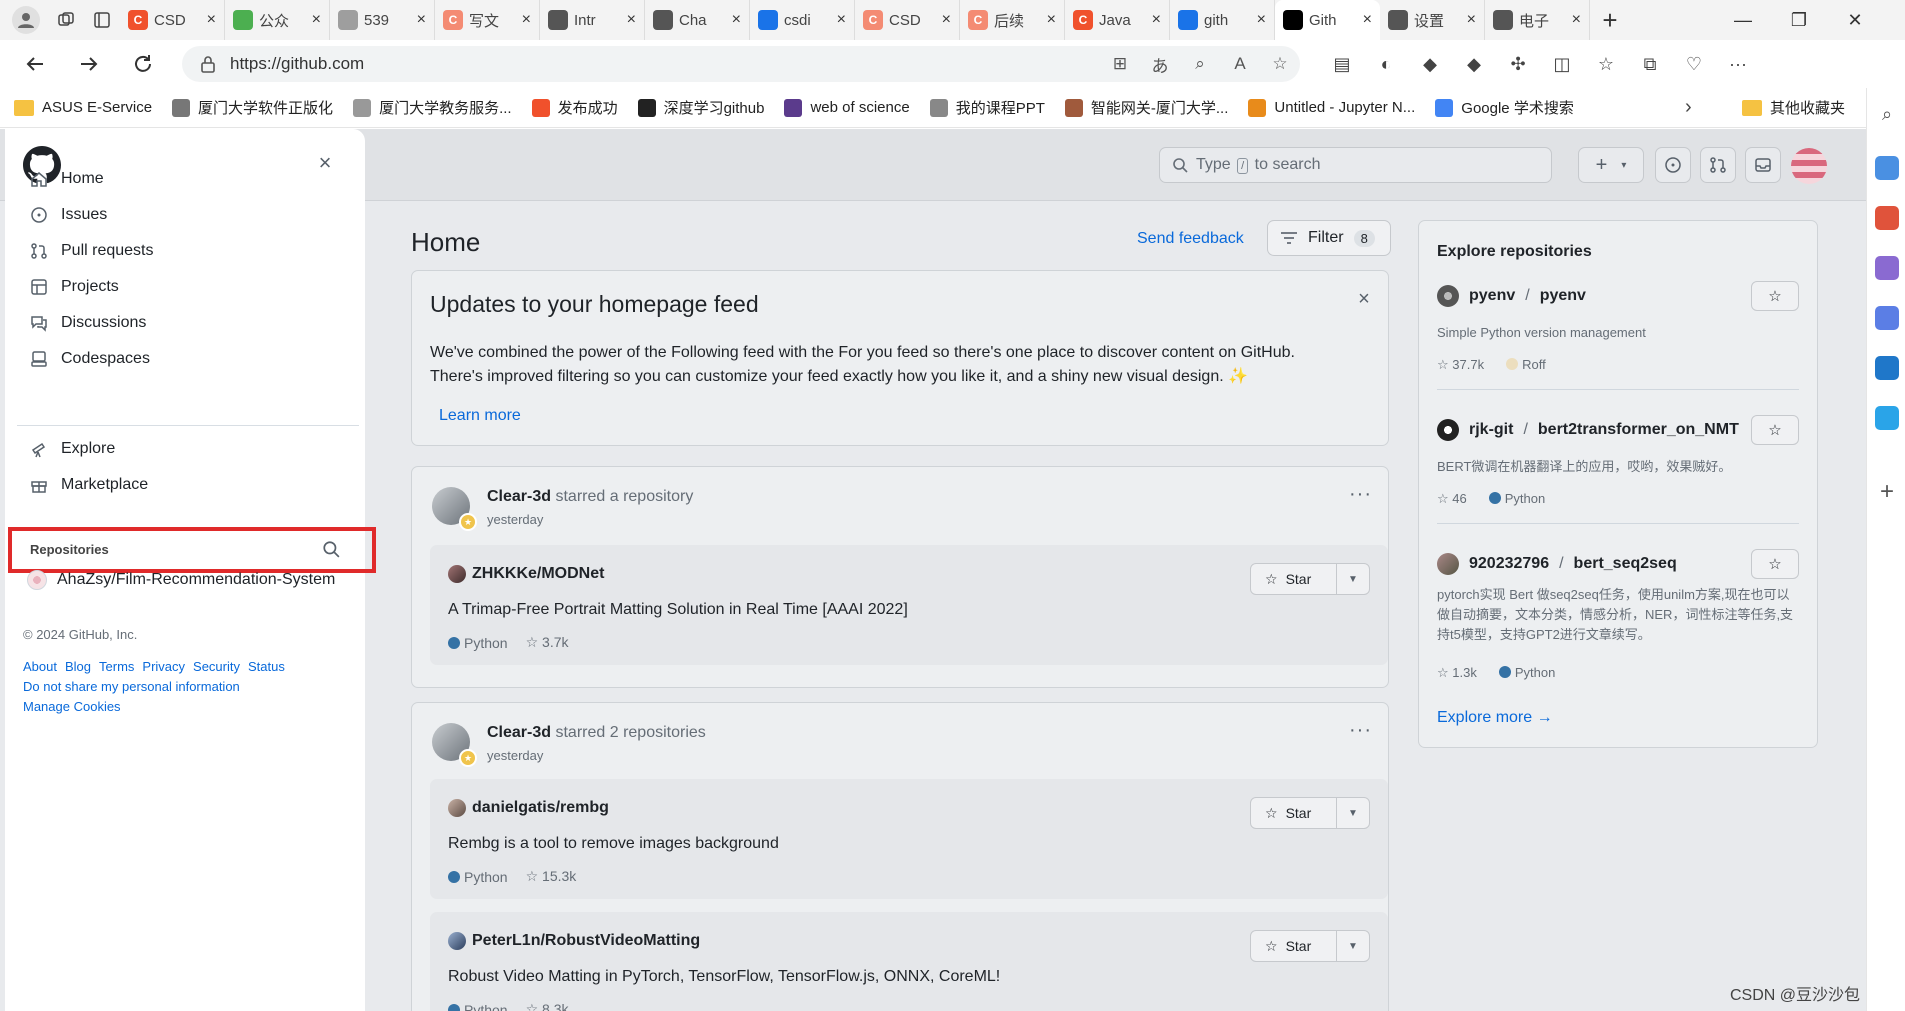 The height and width of the screenshot is (1011, 1905). I want to click on repo-name-link: PeterL1n/RobustVideoMatting, so click(574, 941).